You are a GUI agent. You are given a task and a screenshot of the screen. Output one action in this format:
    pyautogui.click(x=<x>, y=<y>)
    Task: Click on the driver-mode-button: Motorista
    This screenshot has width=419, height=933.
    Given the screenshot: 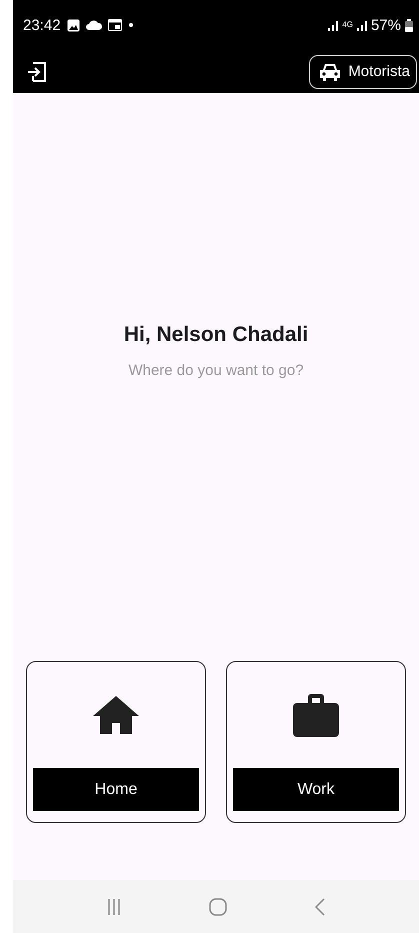 What is the action you would take?
    pyautogui.click(x=363, y=71)
    